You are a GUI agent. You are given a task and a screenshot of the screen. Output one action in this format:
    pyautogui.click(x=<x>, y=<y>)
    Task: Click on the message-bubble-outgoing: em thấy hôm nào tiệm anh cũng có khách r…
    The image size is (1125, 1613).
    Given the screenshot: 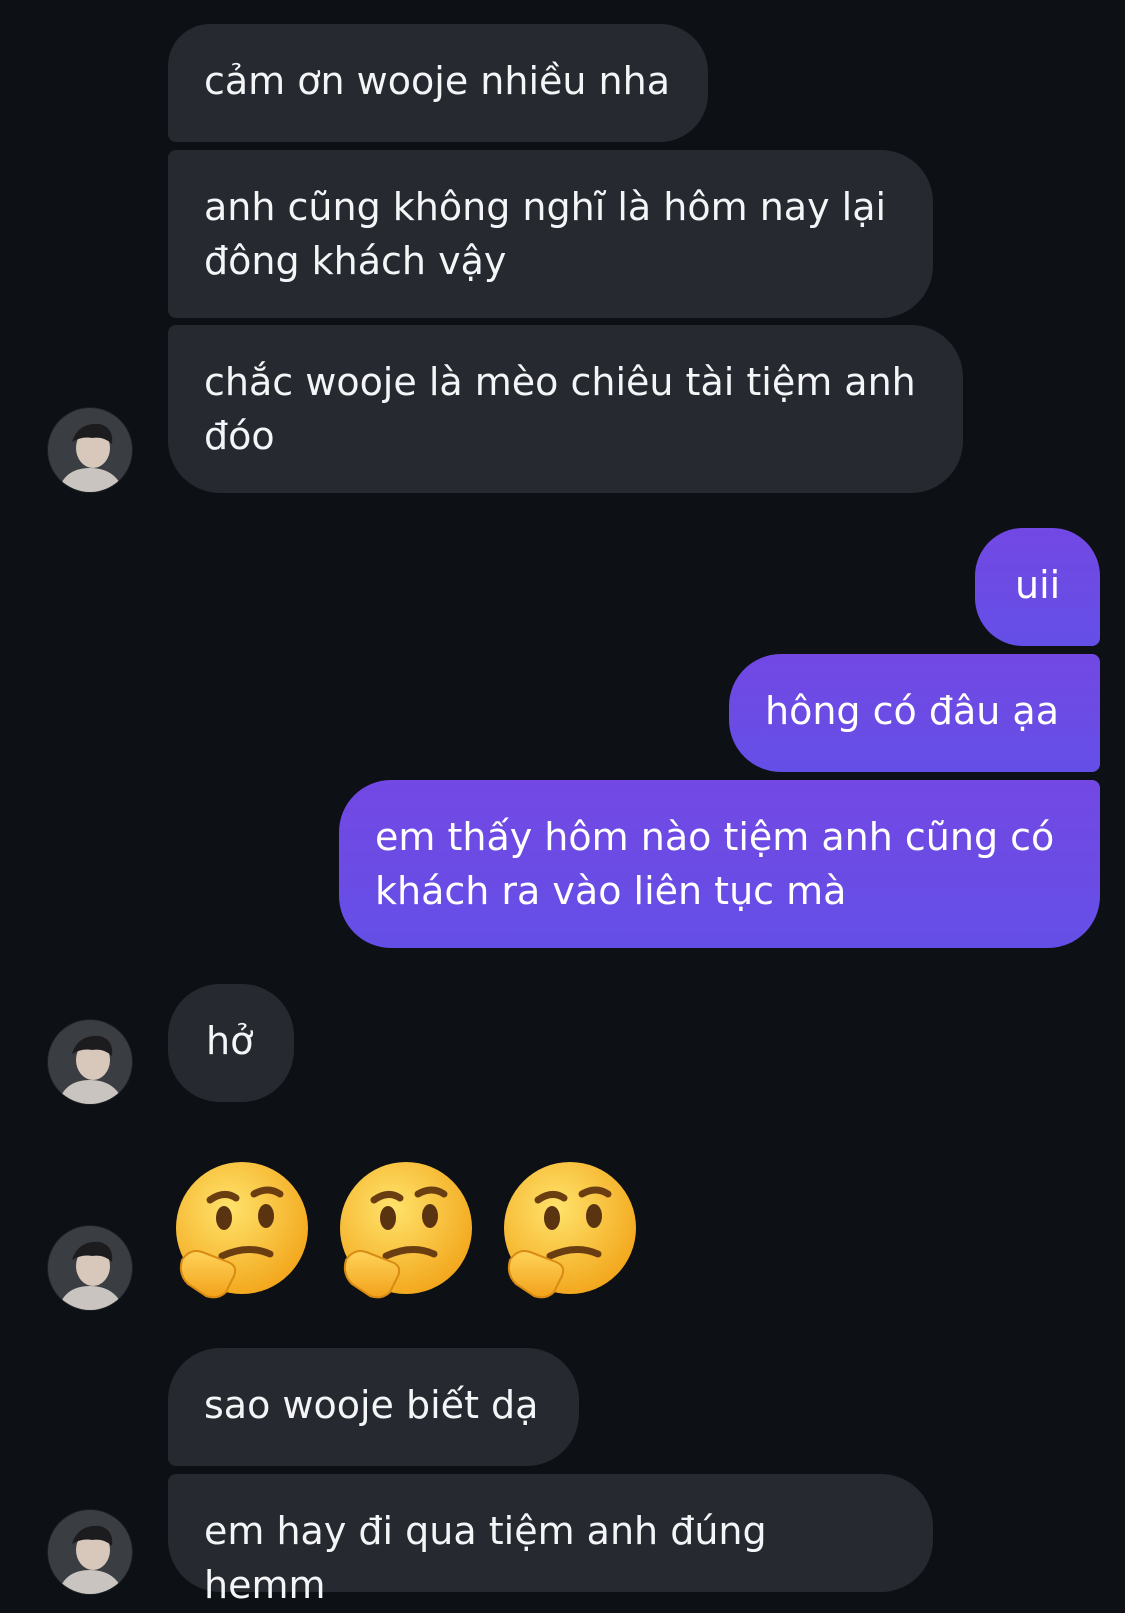 What is the action you would take?
    pyautogui.click(x=719, y=864)
    